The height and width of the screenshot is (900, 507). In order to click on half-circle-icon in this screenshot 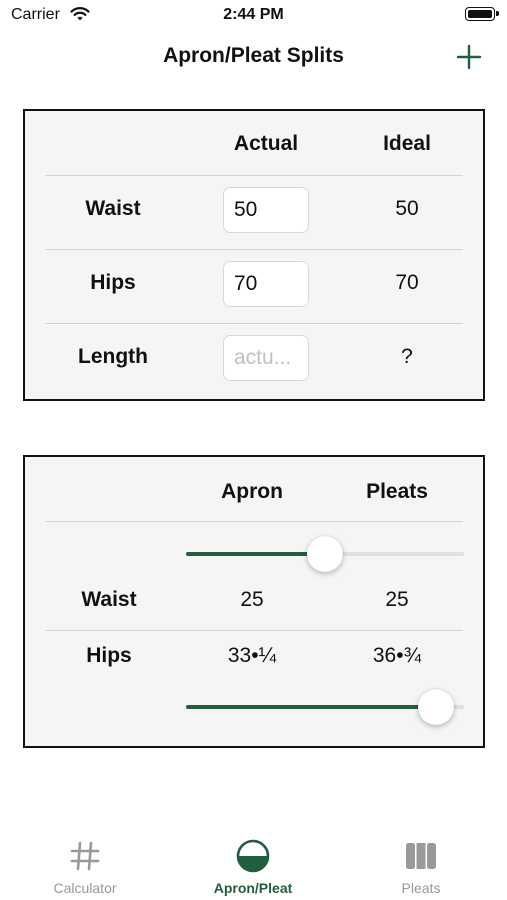, I will do `click(253, 856)`.